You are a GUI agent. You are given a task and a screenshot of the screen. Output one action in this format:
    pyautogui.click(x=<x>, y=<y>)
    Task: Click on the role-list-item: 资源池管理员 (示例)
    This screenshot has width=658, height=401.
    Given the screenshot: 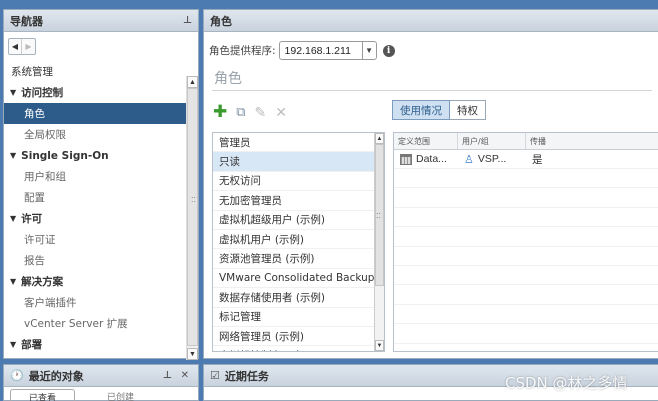 What is the action you would take?
    pyautogui.click(x=298, y=259)
    